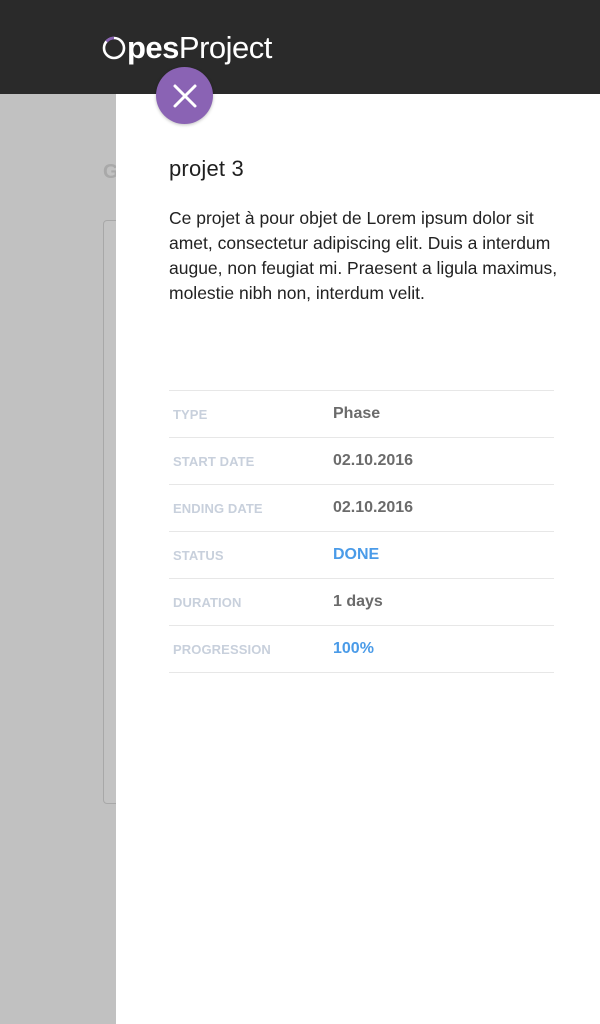  Describe the element at coordinates (358, 601) in the screenshot. I see `details-value: 1 days` at that location.